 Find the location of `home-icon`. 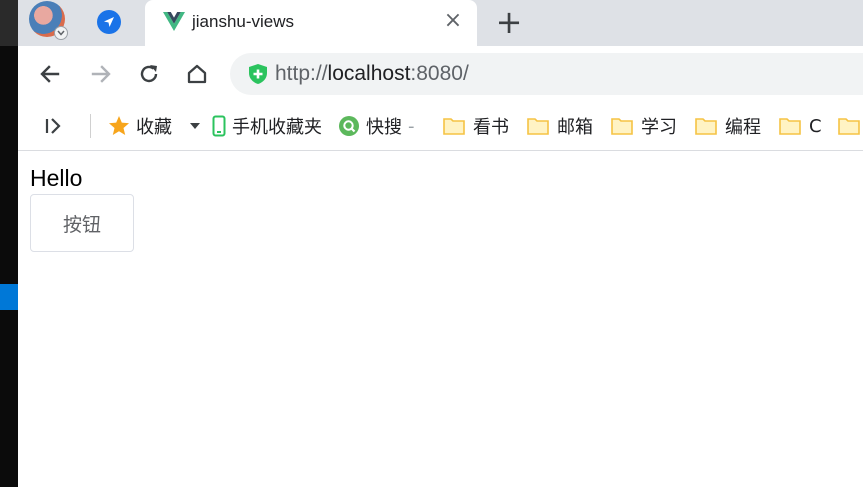

home-icon is located at coordinates (197, 74).